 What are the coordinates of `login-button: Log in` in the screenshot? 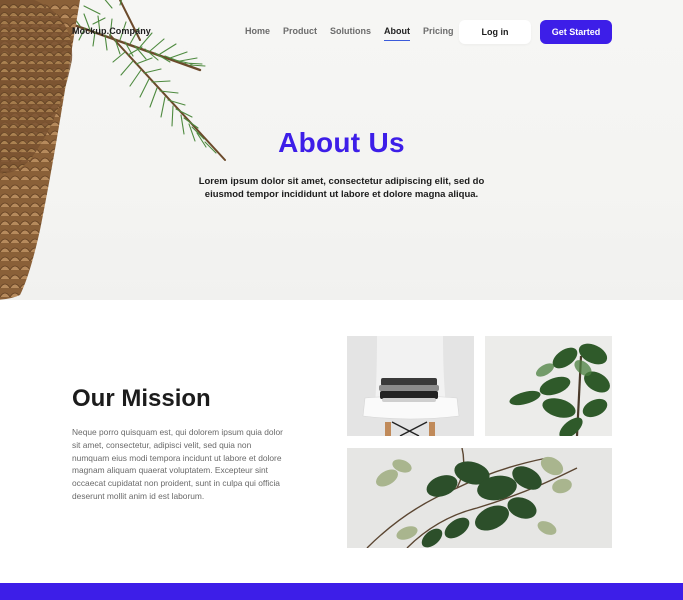 It's located at (495, 32).